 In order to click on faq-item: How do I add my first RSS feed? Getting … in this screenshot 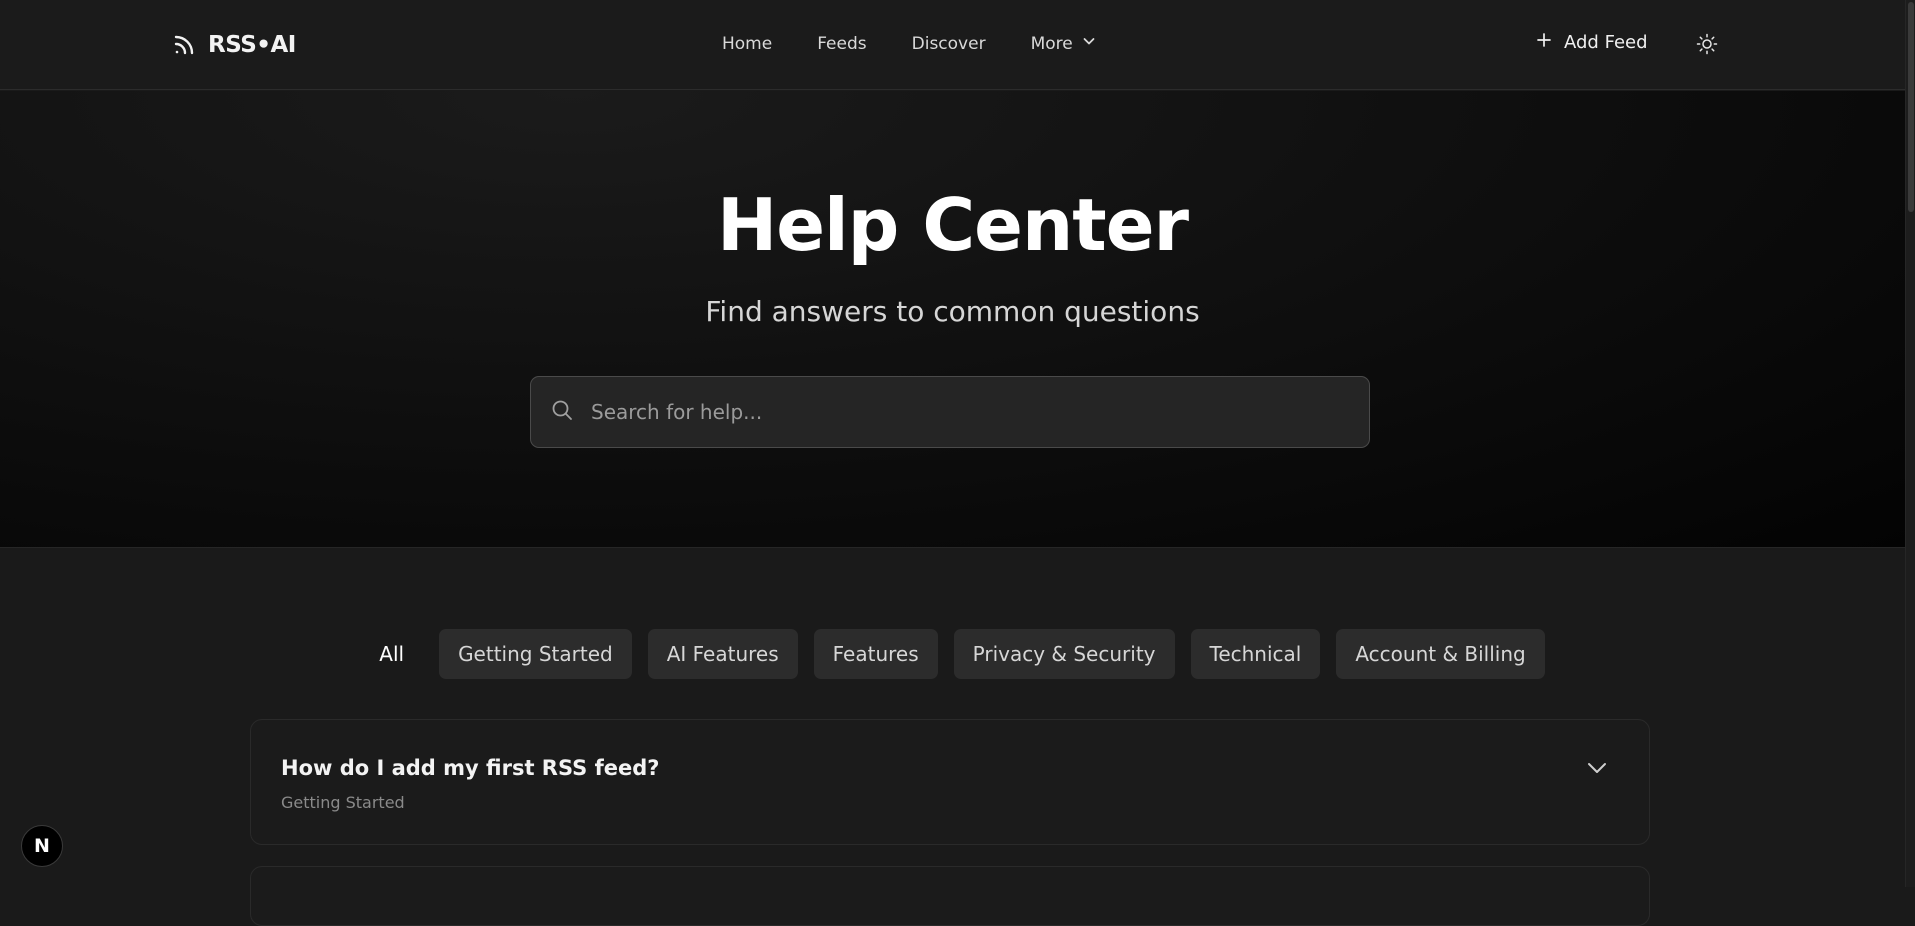, I will do `click(950, 782)`.